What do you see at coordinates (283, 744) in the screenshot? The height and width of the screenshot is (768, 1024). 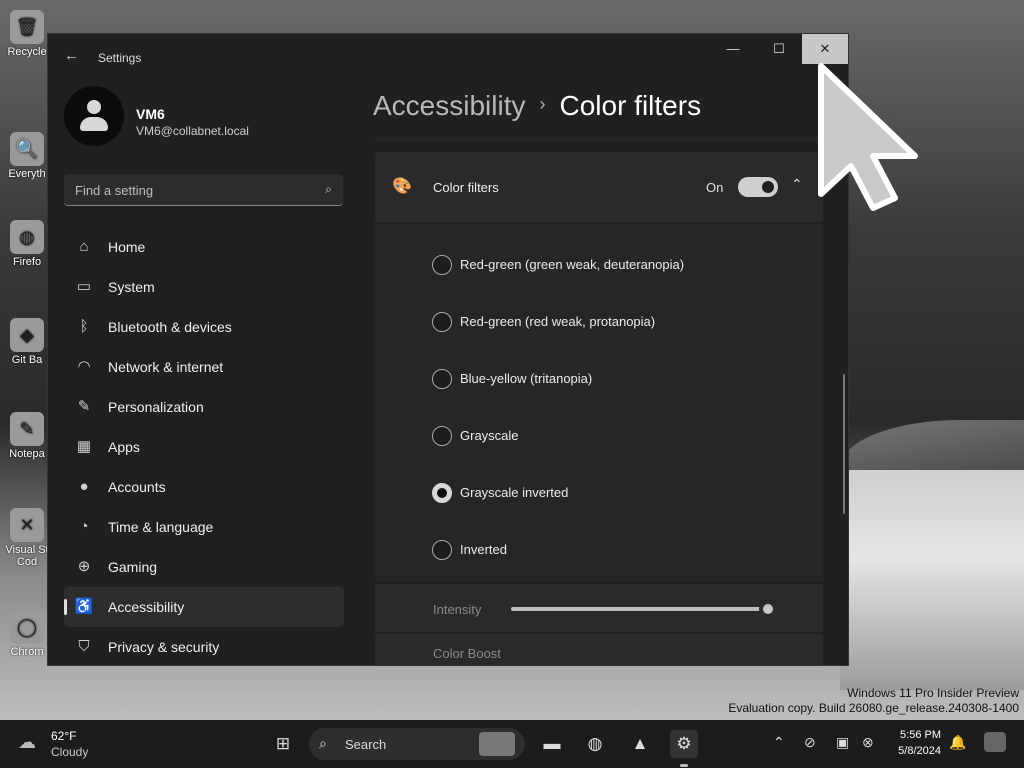 I see `start-button: ⊞` at bounding box center [283, 744].